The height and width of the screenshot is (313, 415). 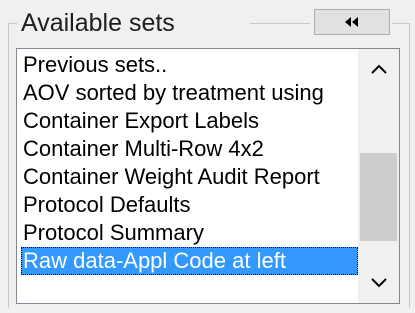 I want to click on list-item: Protocol Summary, so click(x=187, y=233).